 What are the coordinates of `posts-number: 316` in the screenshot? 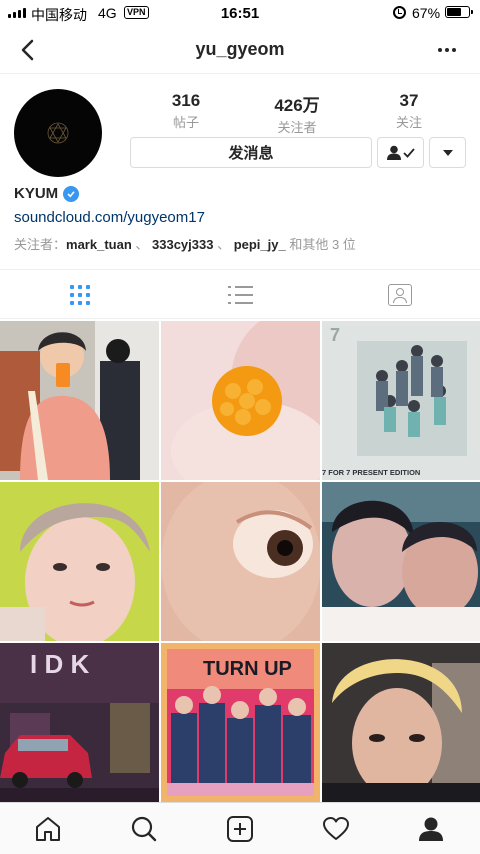 It's located at (186, 100).